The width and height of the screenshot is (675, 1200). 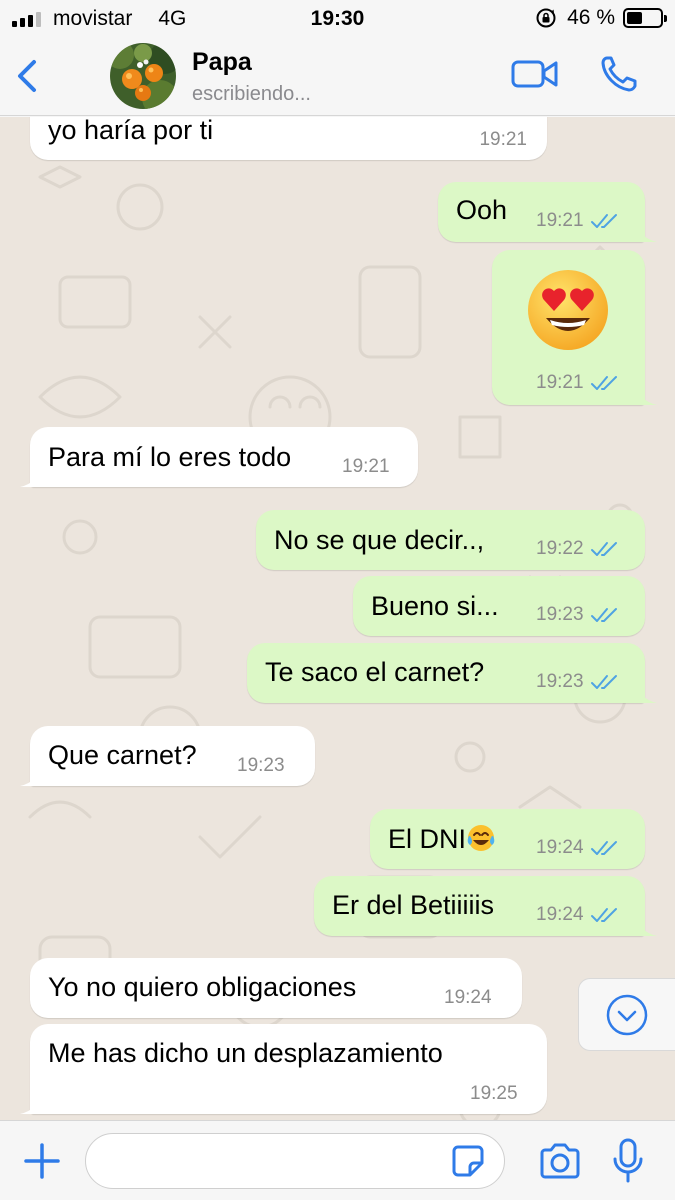 What do you see at coordinates (591, 17) in the screenshot?
I see `battery-percent: 46 %` at bounding box center [591, 17].